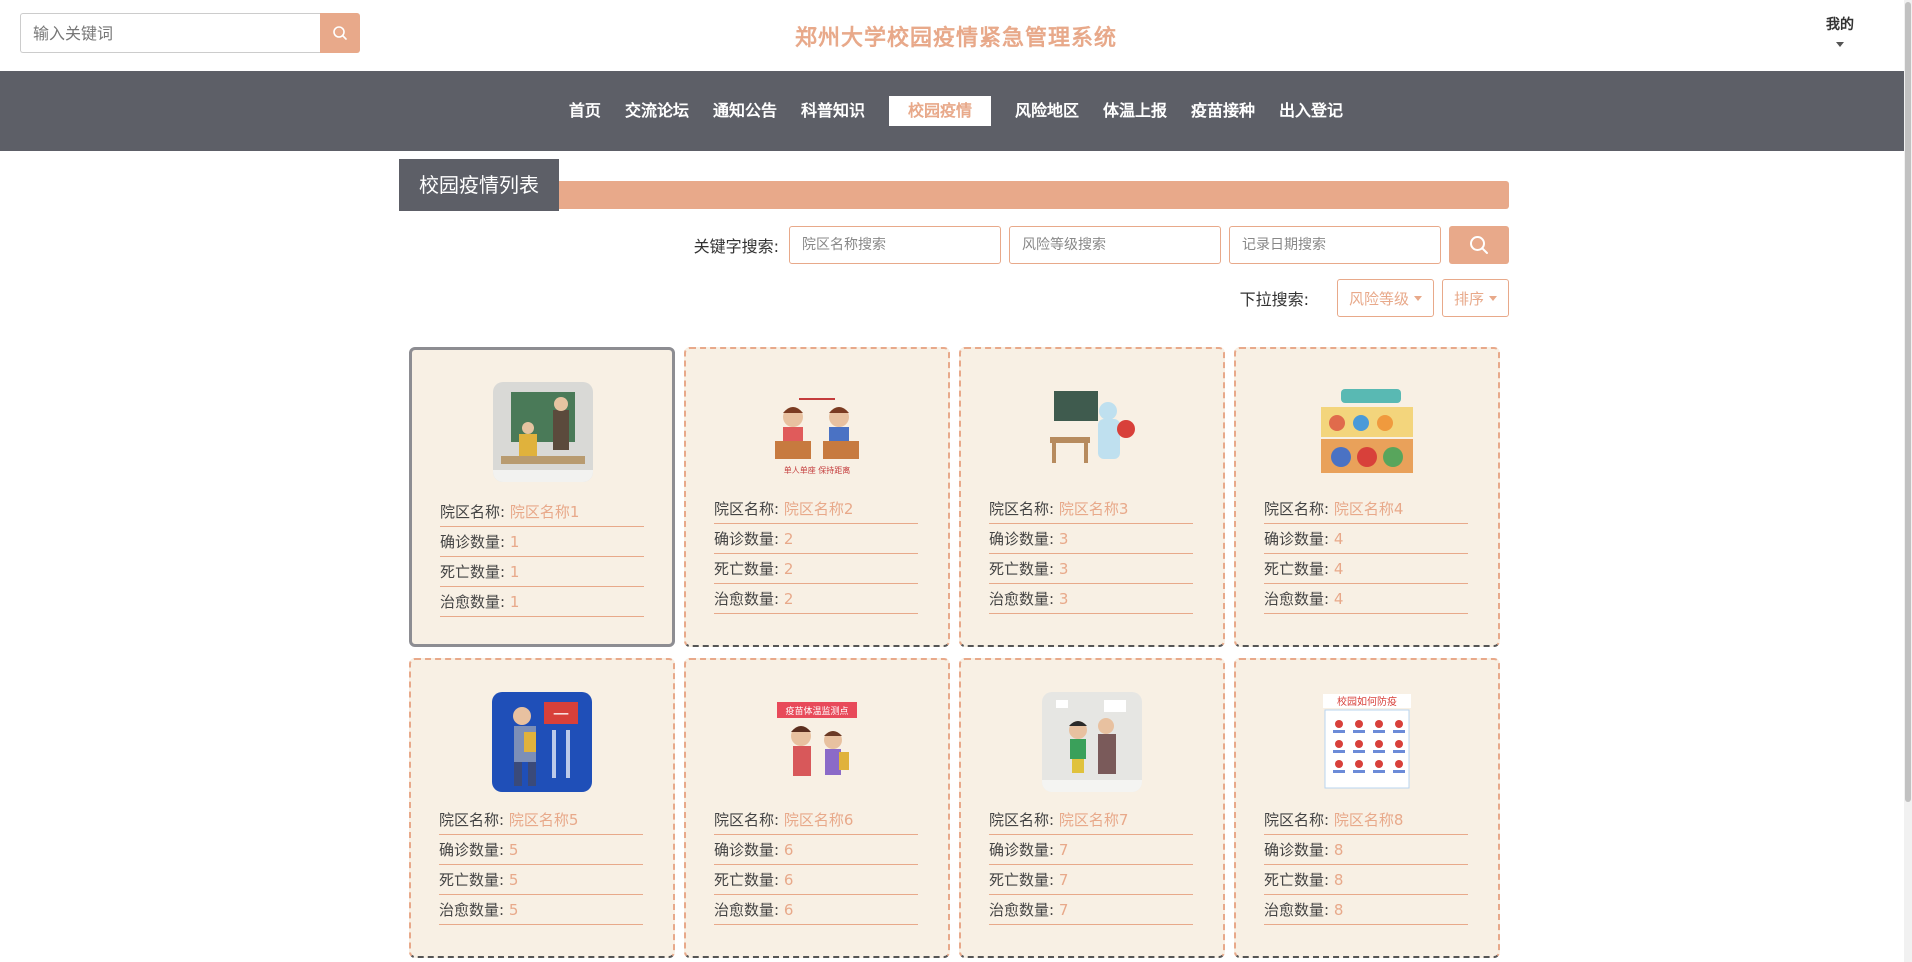 This screenshot has height=962, width=1912. What do you see at coordinates (1378, 298) in the screenshot?
I see `risk-level-dropdown-label: 风险等级` at bounding box center [1378, 298].